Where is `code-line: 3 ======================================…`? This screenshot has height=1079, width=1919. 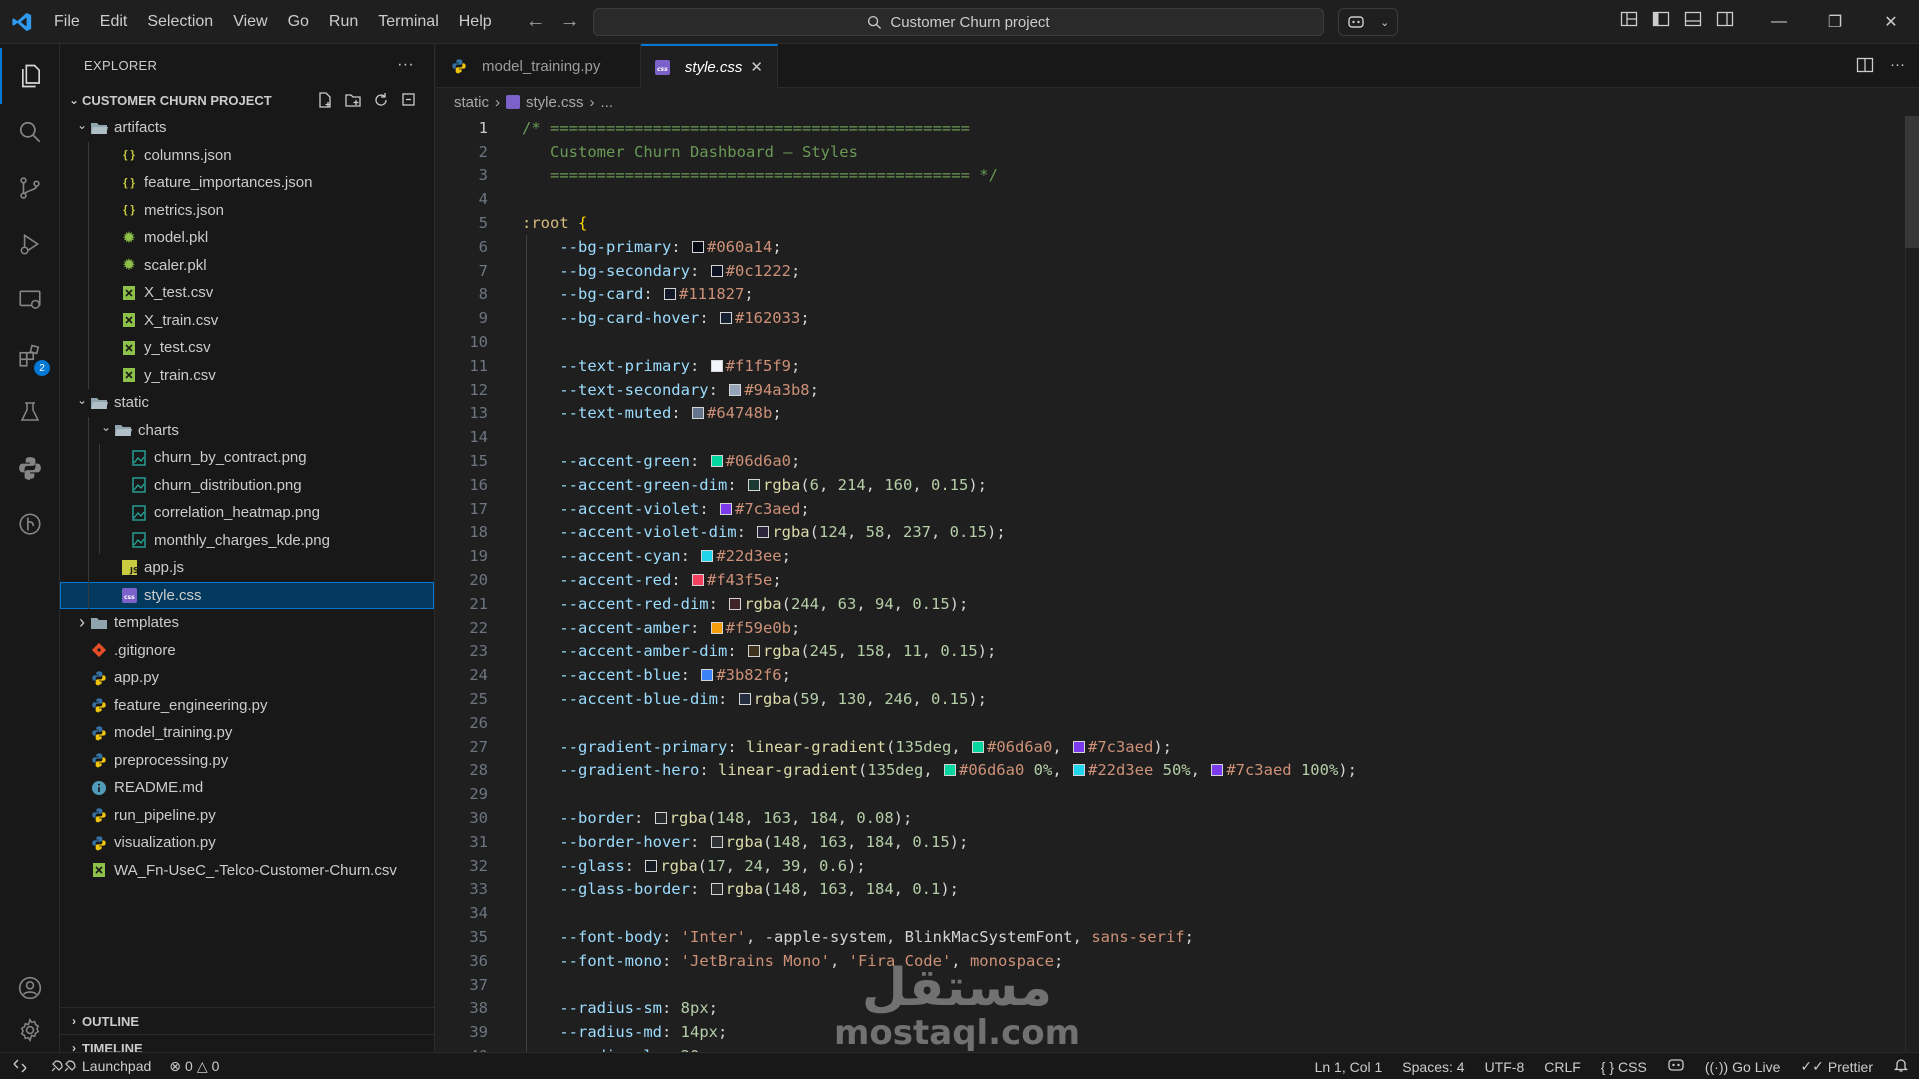
code-line: 3 ======================================… is located at coordinates (717, 176).